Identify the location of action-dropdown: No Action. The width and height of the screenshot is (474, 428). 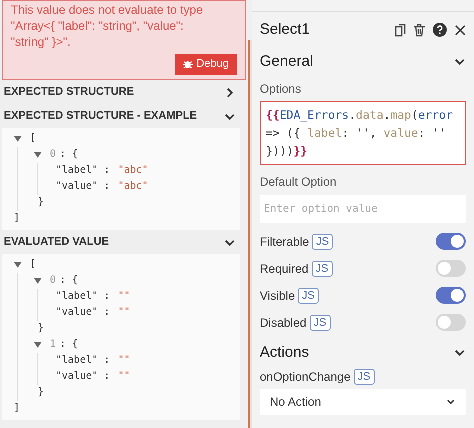
(363, 402).